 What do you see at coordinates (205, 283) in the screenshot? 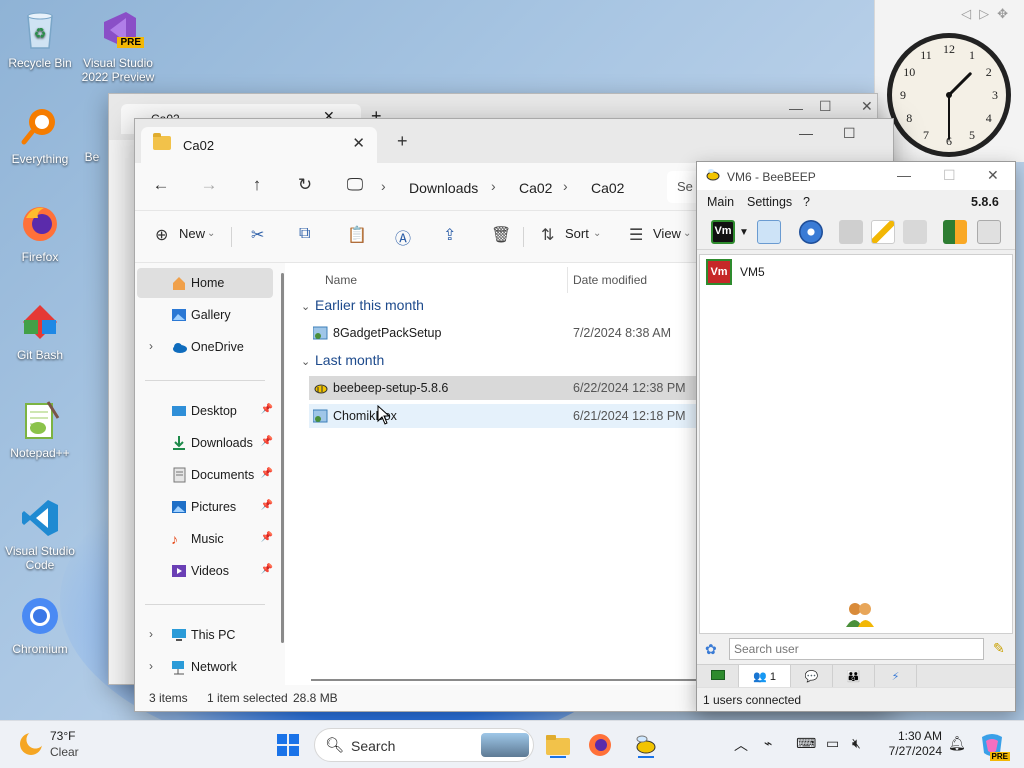
I see `nav-item-home: Home` at bounding box center [205, 283].